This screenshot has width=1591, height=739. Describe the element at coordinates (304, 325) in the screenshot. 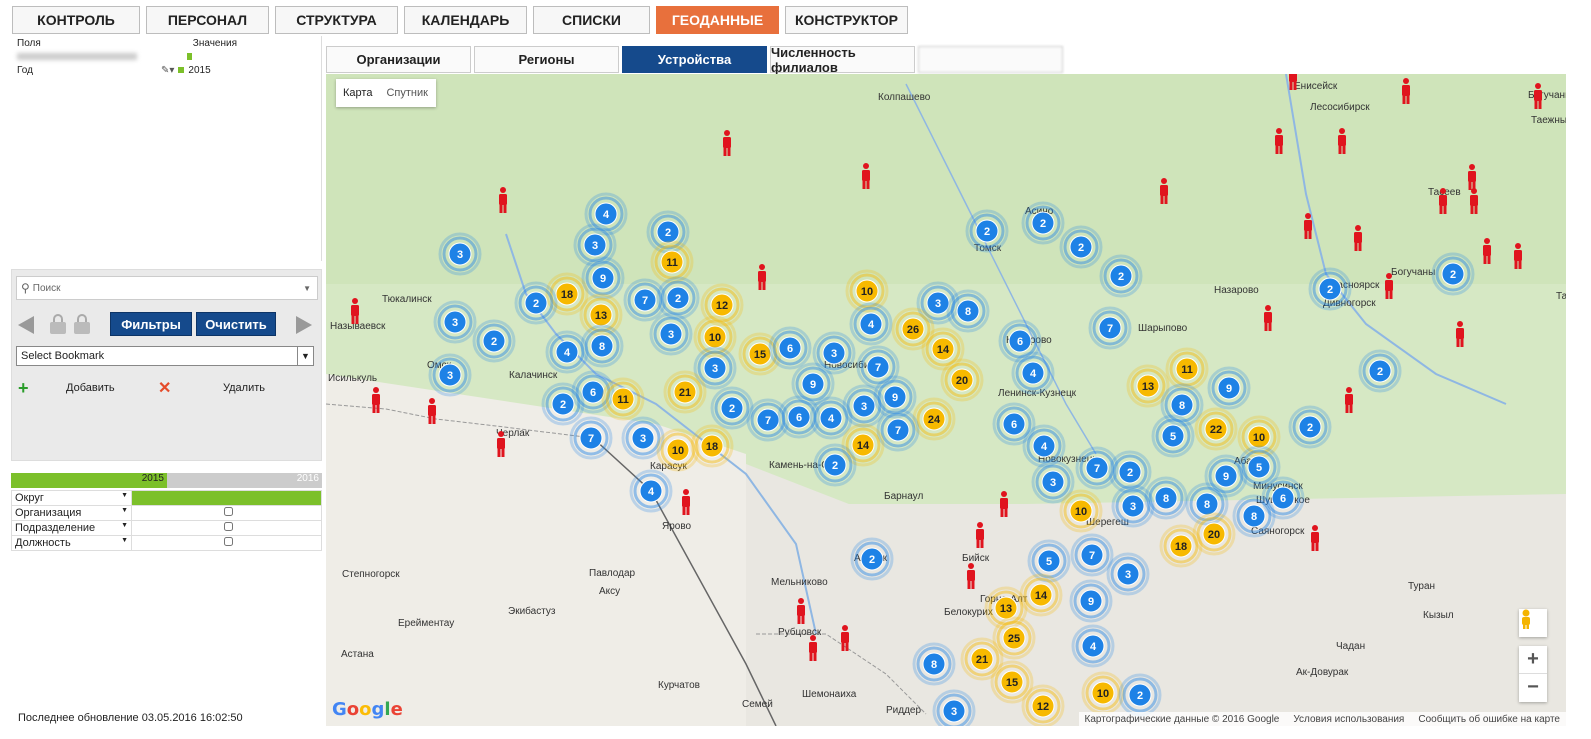

I see `forward-arrow-icon` at that location.